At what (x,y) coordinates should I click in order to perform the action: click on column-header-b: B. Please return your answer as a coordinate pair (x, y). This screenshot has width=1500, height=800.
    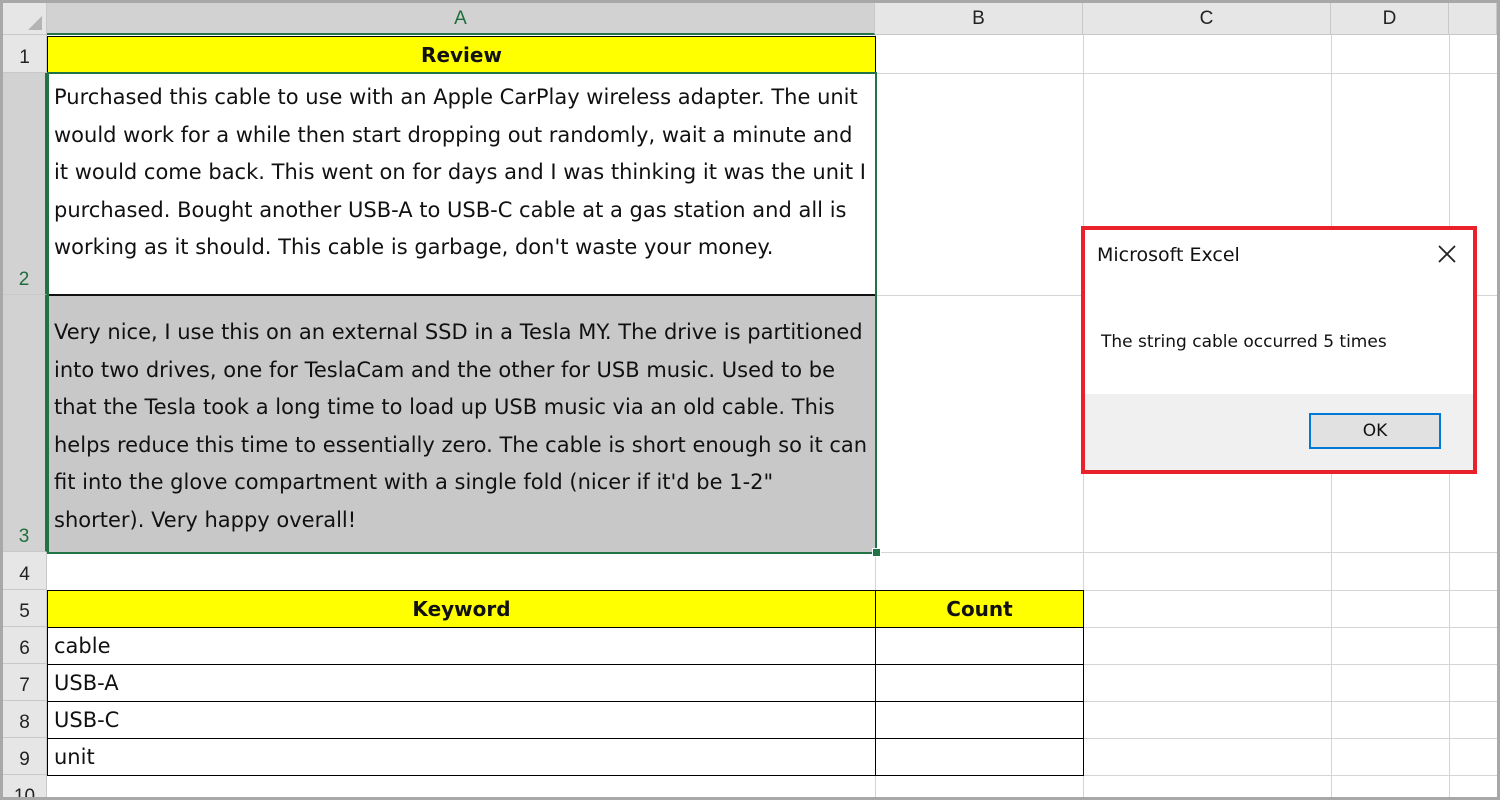
    Looking at the image, I should click on (979, 19).